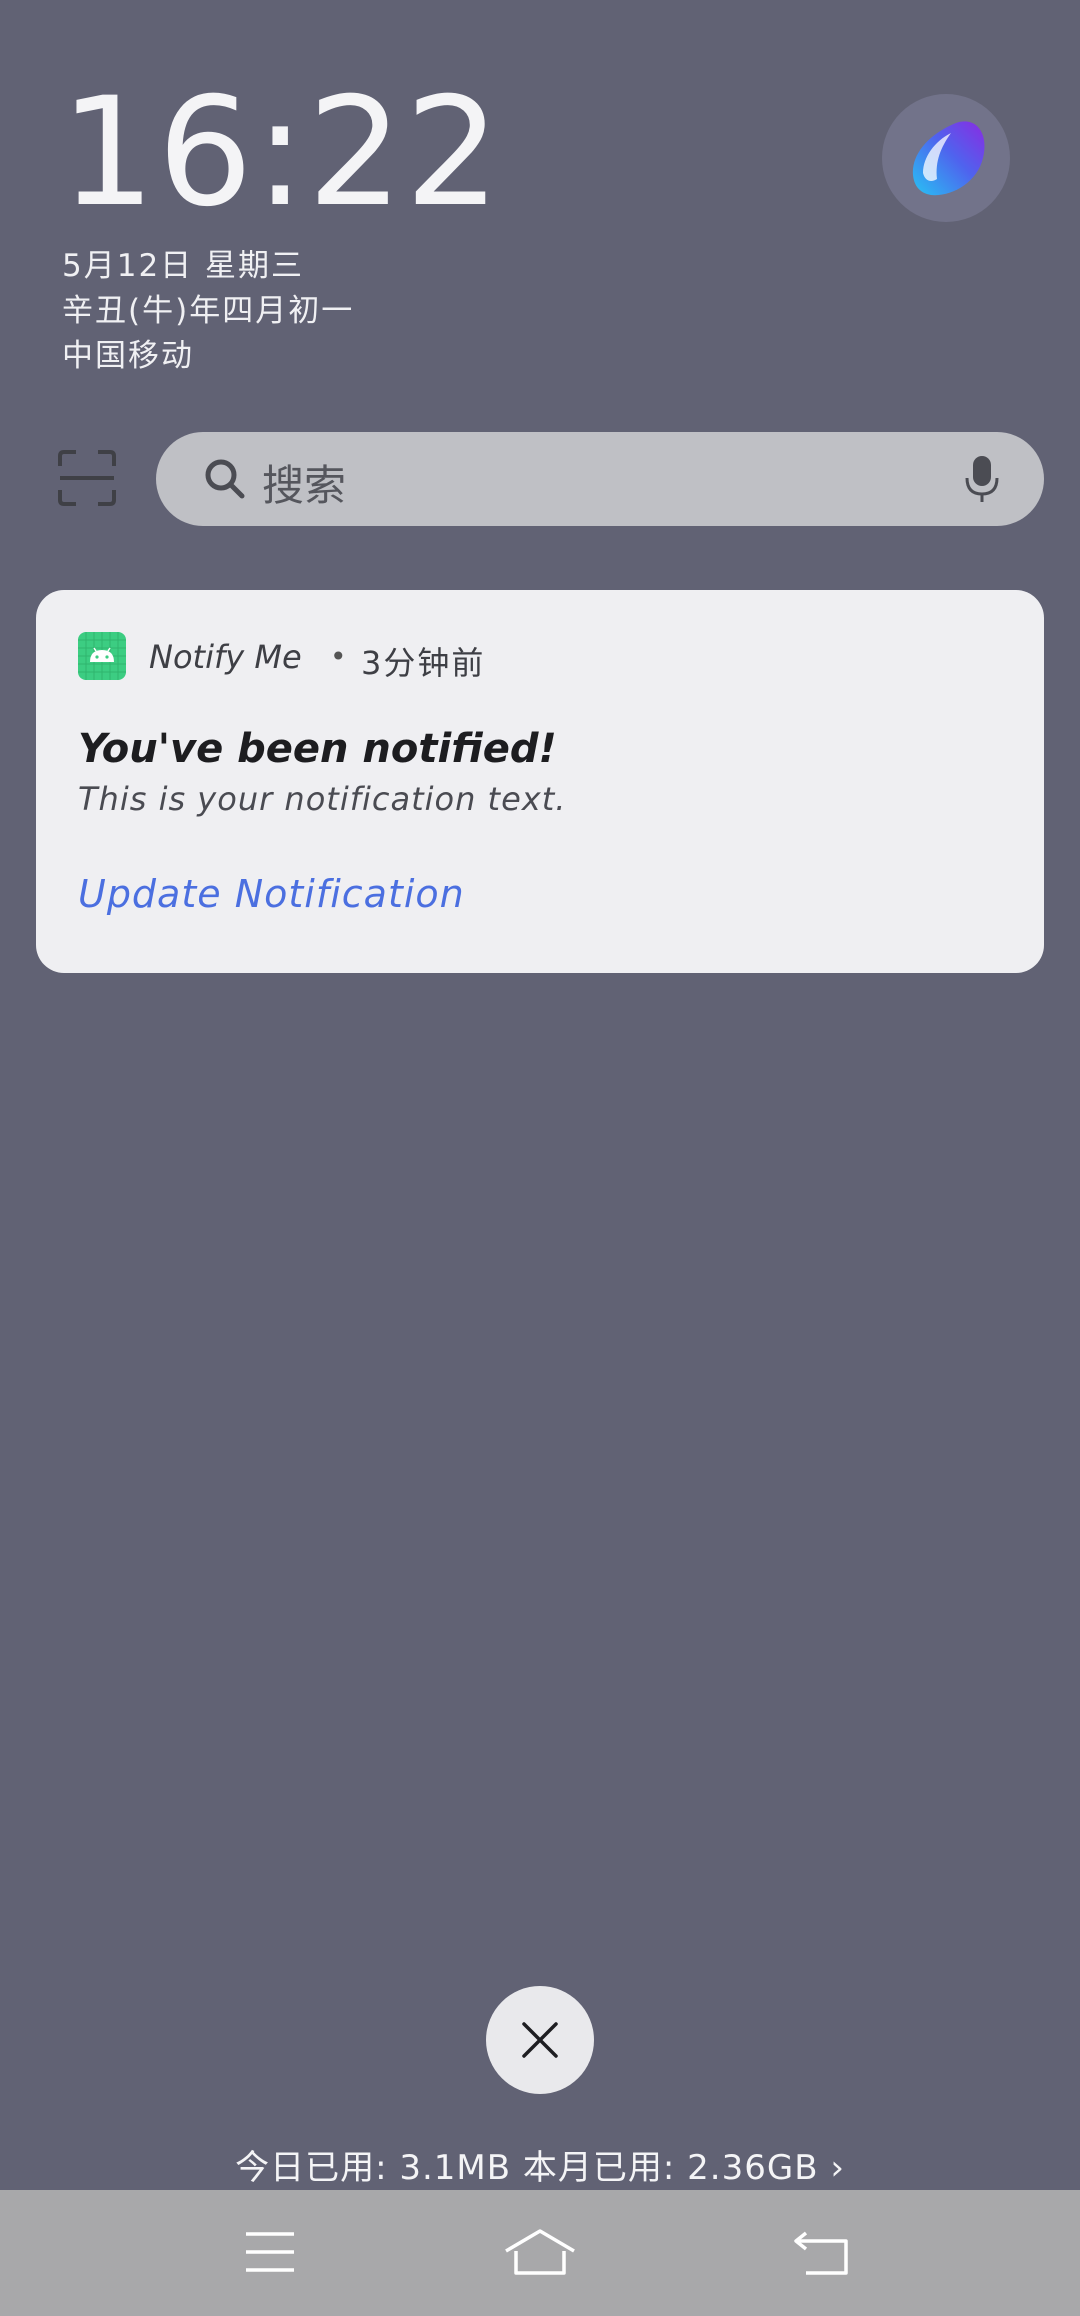 The width and height of the screenshot is (1080, 2316). Describe the element at coordinates (304, 485) in the screenshot. I see `search-placeholder: 搜索` at that location.